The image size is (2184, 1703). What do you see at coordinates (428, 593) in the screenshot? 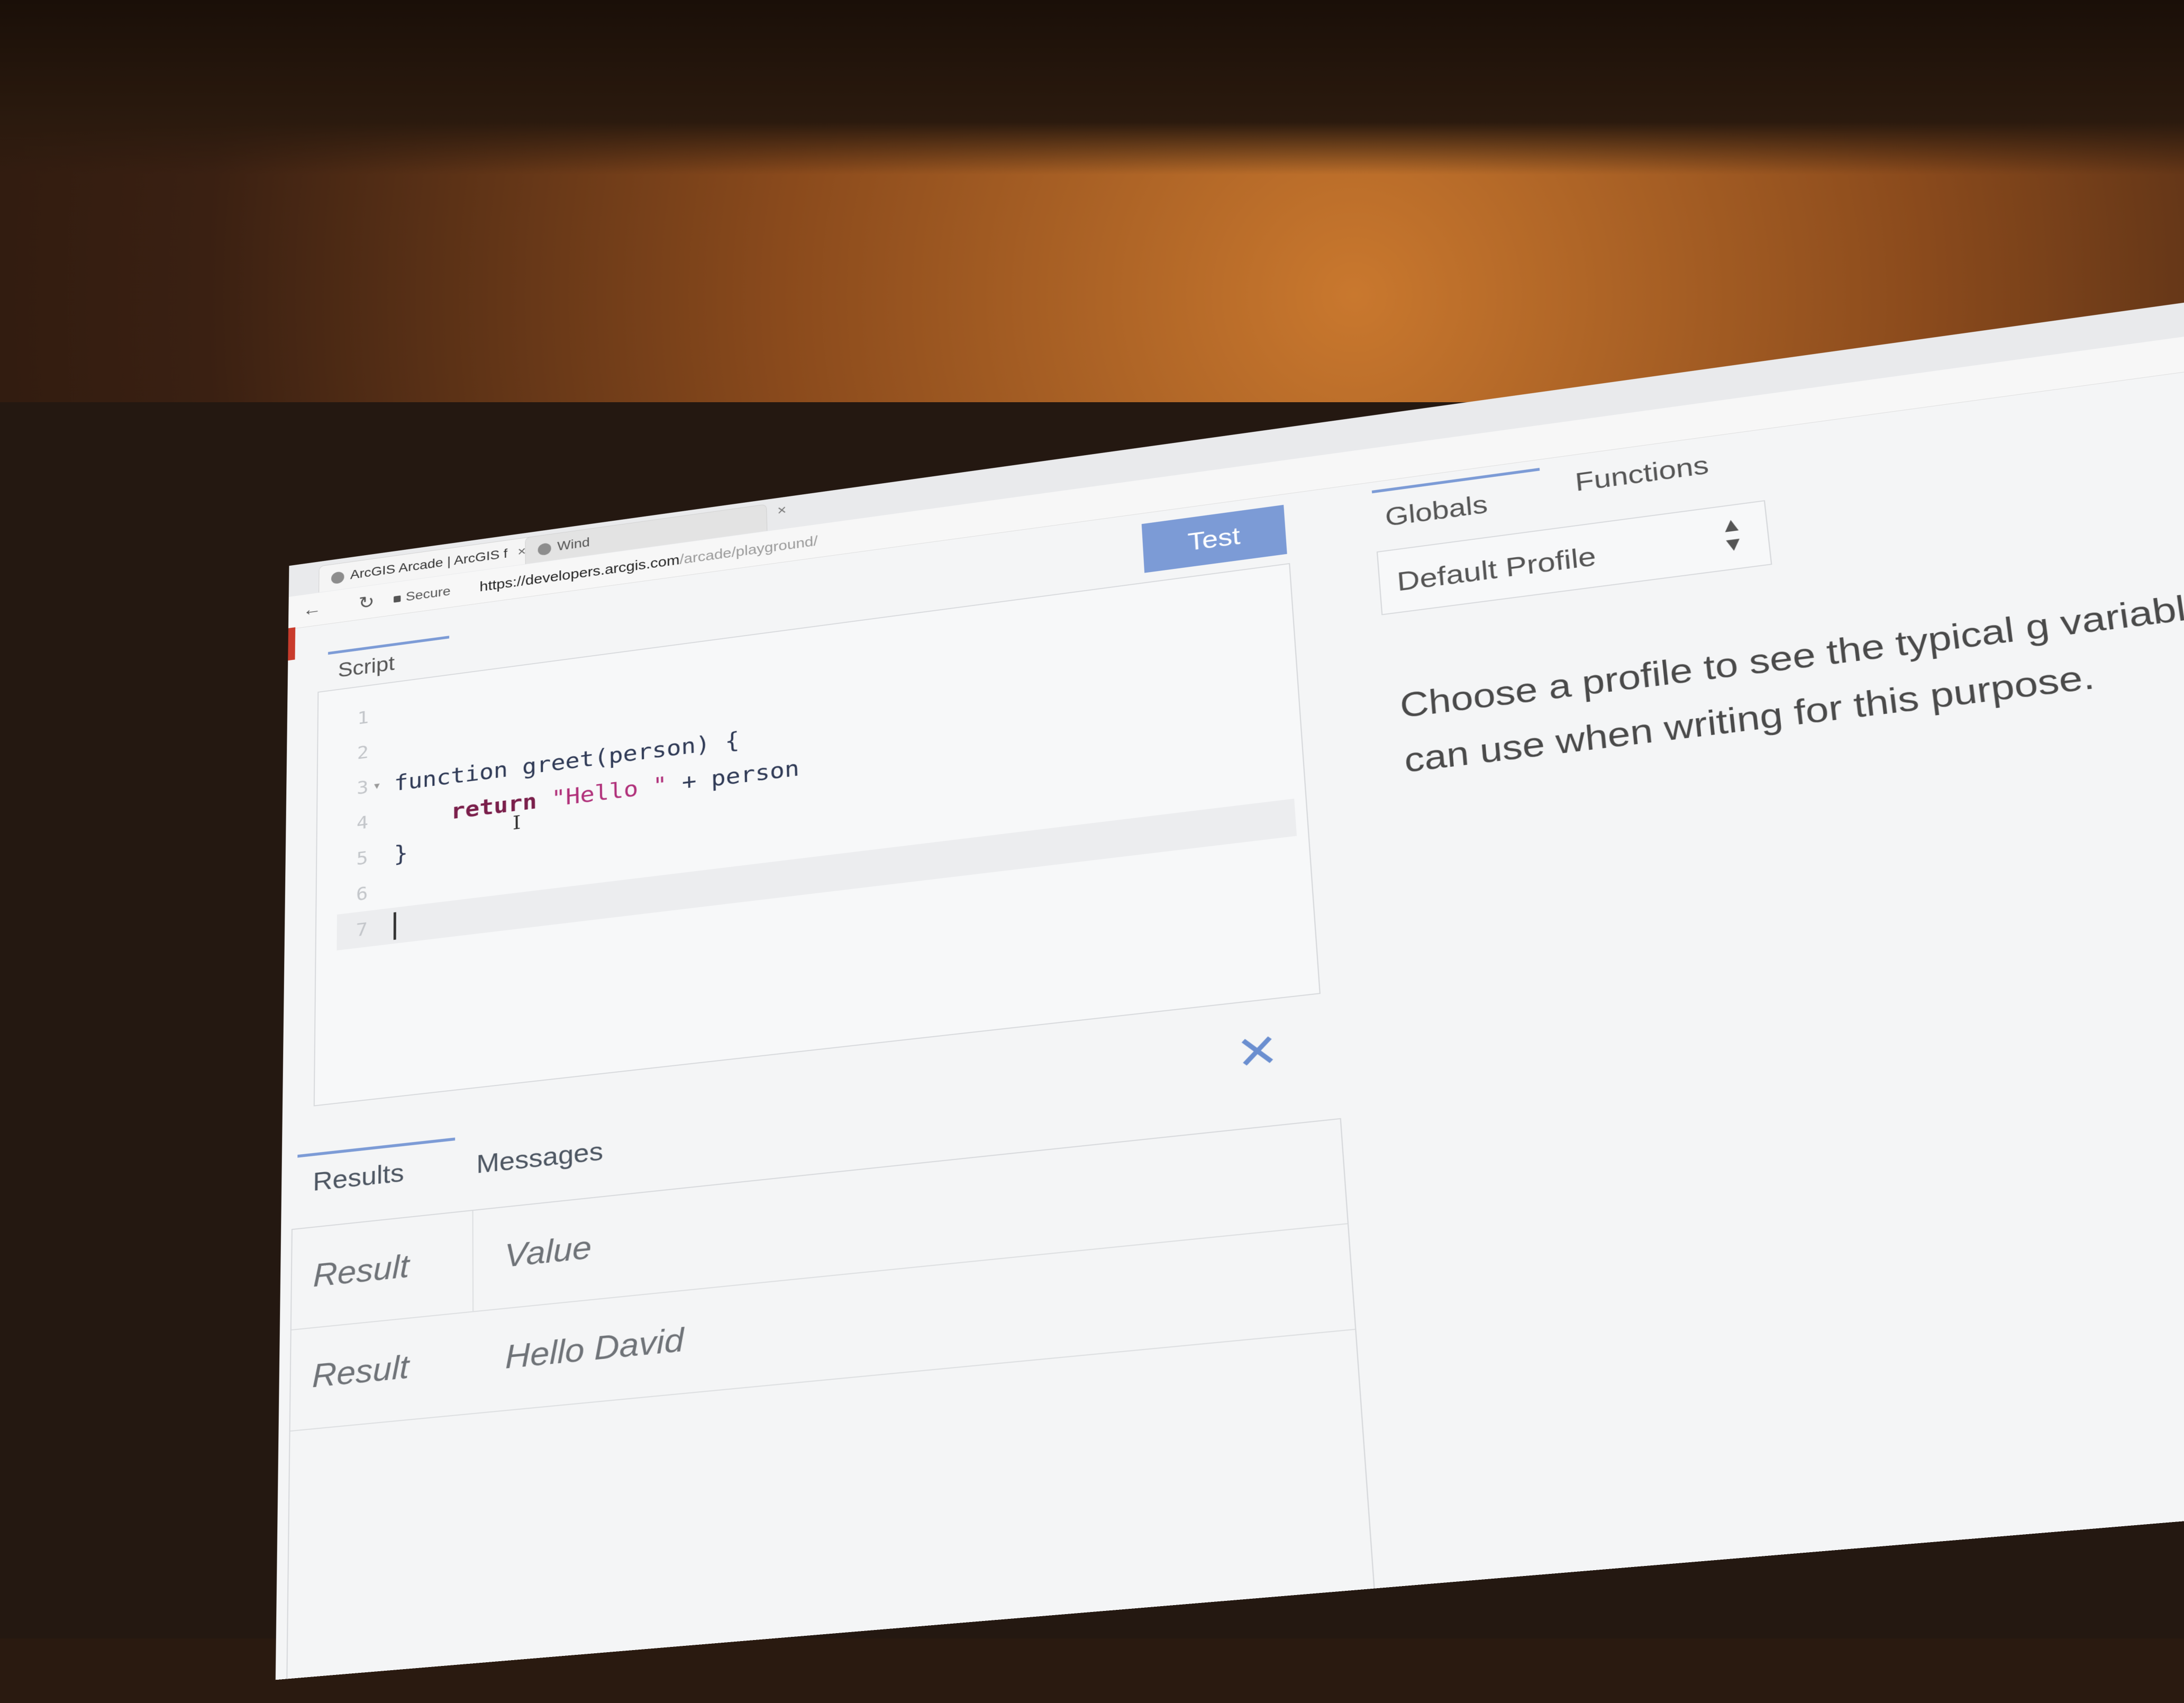
I see `secure-label: Secure` at bounding box center [428, 593].